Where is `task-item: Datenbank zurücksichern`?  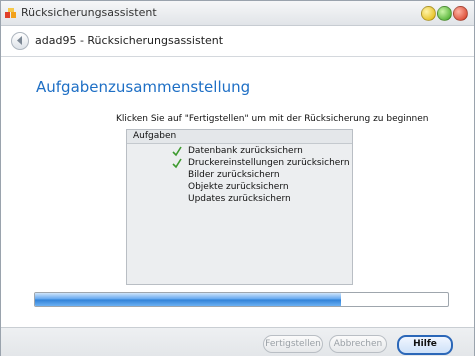
task-item: Datenbank zurücksichern is located at coordinates (239, 152).